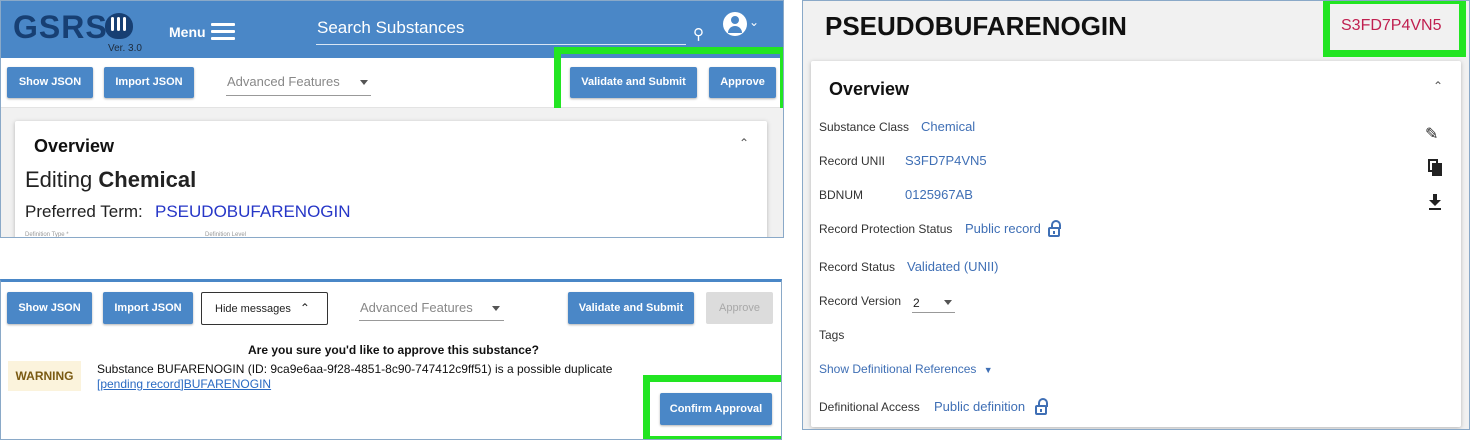 This screenshot has height=440, width=1470. I want to click on record-unii-value: S3FD7P4VN5, so click(946, 160).